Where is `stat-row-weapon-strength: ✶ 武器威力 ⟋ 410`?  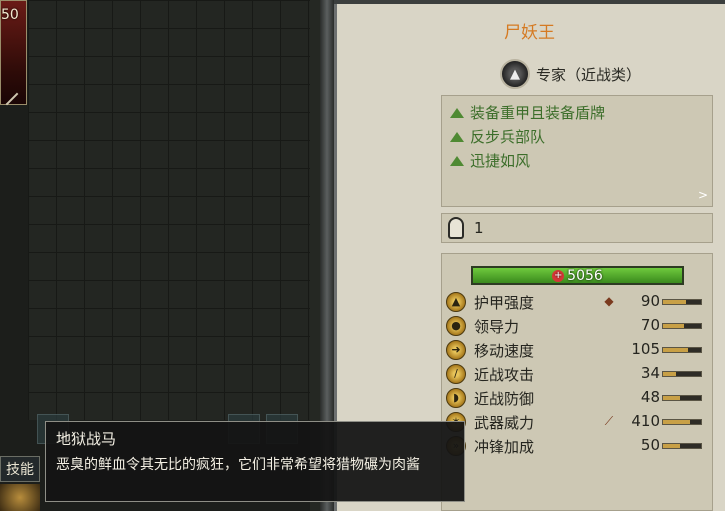 stat-row-weapon-strength: ✶ 武器威力 ⟋ 410 is located at coordinates (577, 422).